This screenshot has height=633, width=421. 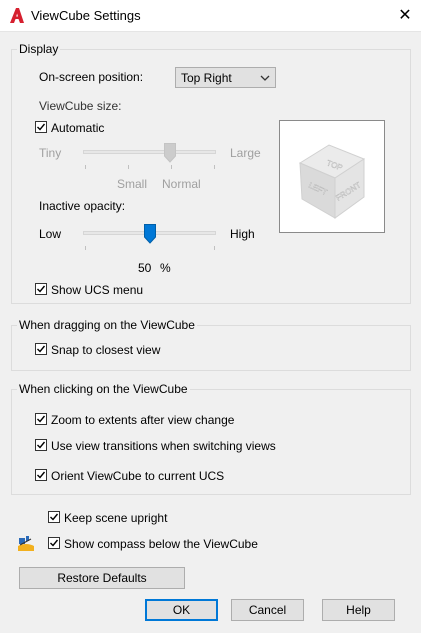 What do you see at coordinates (181, 184) in the screenshot?
I see `size-normal-tick-label: Normal` at bounding box center [181, 184].